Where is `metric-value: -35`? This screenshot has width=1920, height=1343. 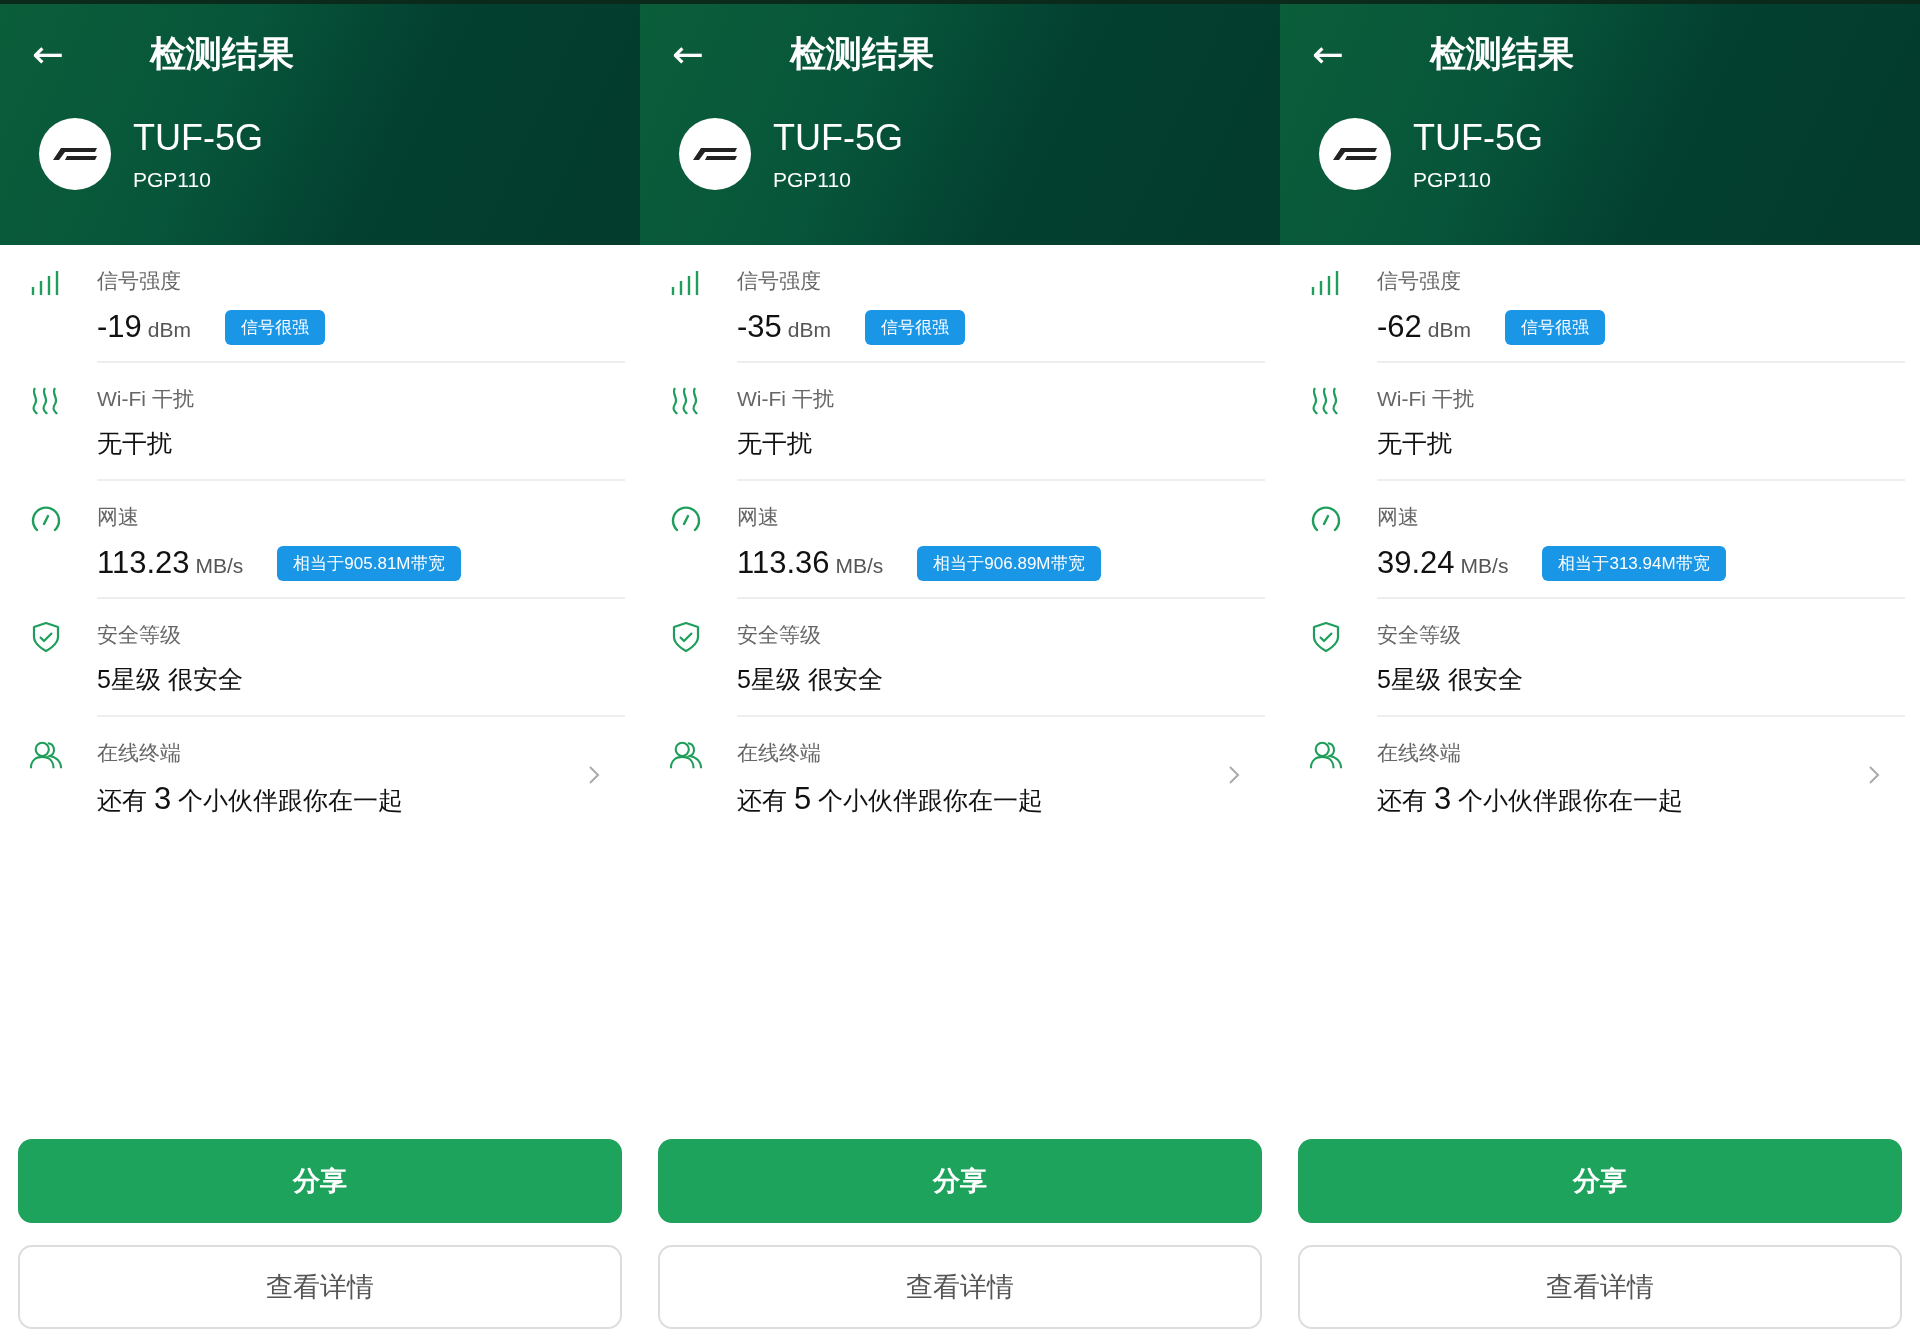
metric-value: -35 is located at coordinates (759, 327).